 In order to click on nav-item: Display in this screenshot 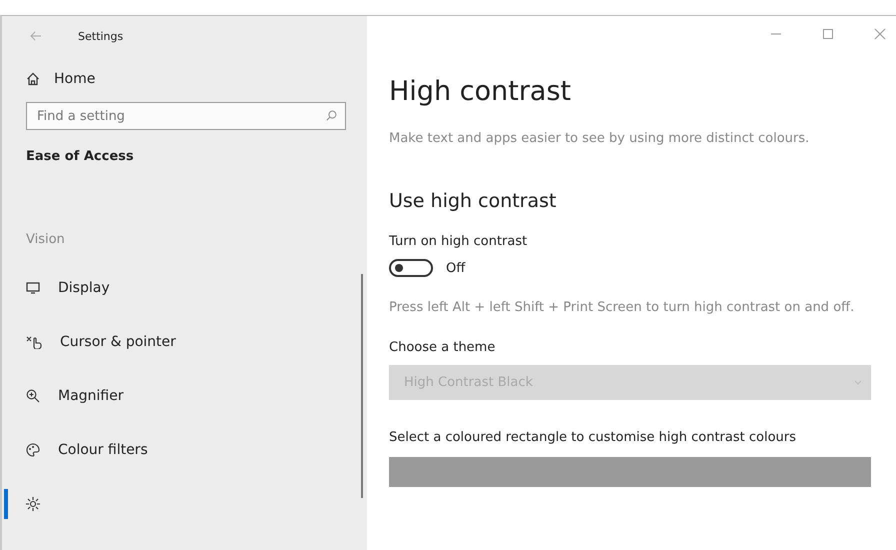, I will do `click(164, 288)`.